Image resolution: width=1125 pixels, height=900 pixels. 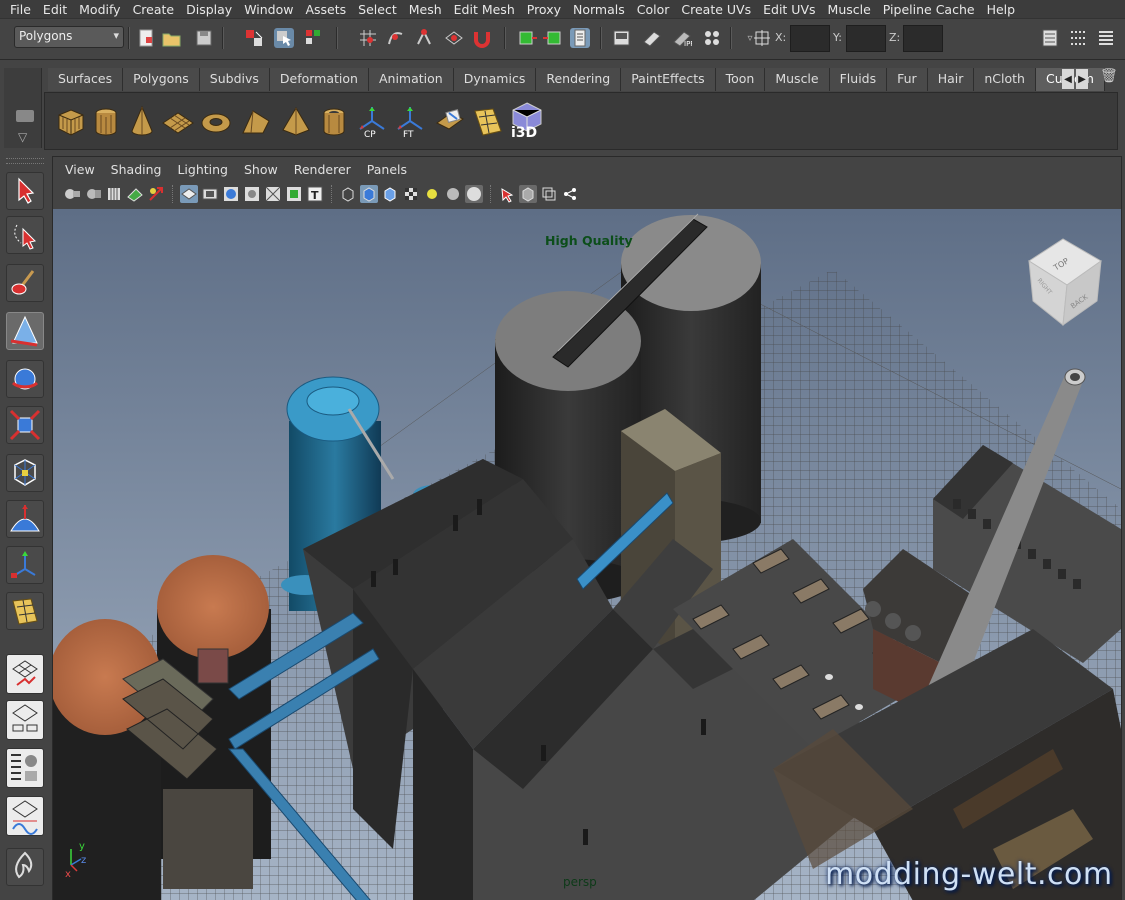 What do you see at coordinates (390, 194) in the screenshot?
I see `wireframe-on-shaded-icon` at bounding box center [390, 194].